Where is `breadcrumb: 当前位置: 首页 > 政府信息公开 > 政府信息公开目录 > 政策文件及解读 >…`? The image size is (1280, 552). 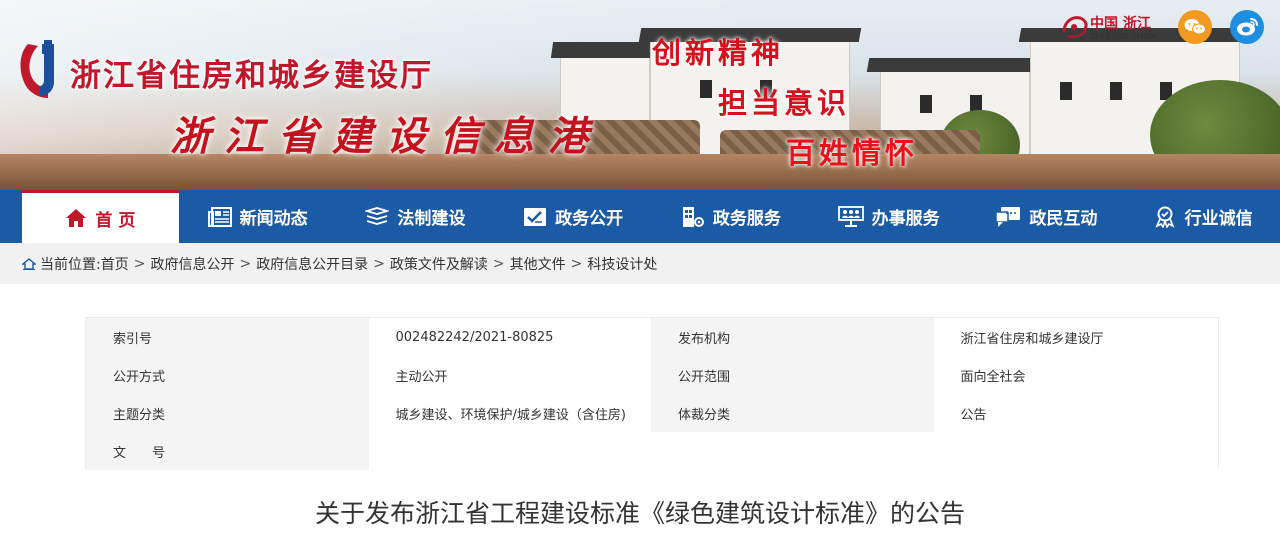
breadcrumb: 当前位置: 首页 > 政府信息公开 > 政府信息公开目录 > 政策文件及解读 >… is located at coordinates (640, 263).